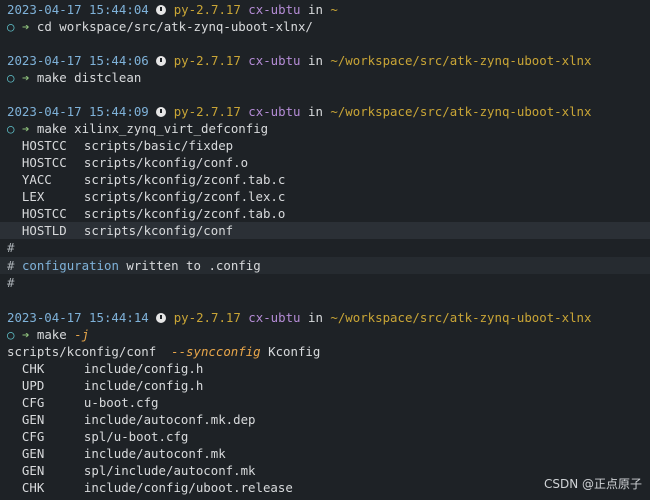 The width and height of the screenshot is (650, 500). Describe the element at coordinates (325, 265) in the screenshot. I see `config-written-message: # configuration written to .config` at that location.